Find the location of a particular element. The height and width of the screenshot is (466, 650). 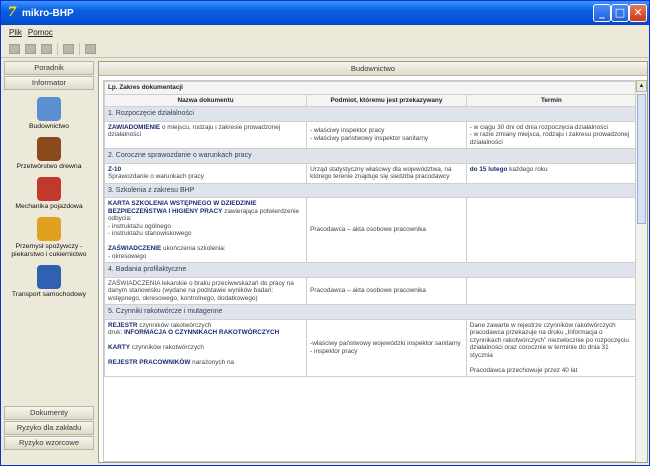

delete-icon is located at coordinates (46, 48).